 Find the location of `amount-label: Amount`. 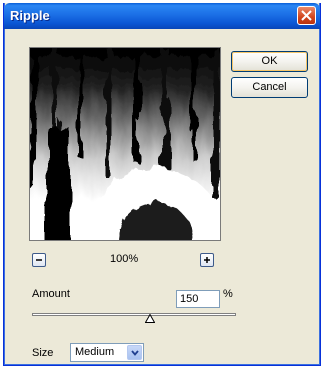

amount-label: Amount is located at coordinates (51, 294).